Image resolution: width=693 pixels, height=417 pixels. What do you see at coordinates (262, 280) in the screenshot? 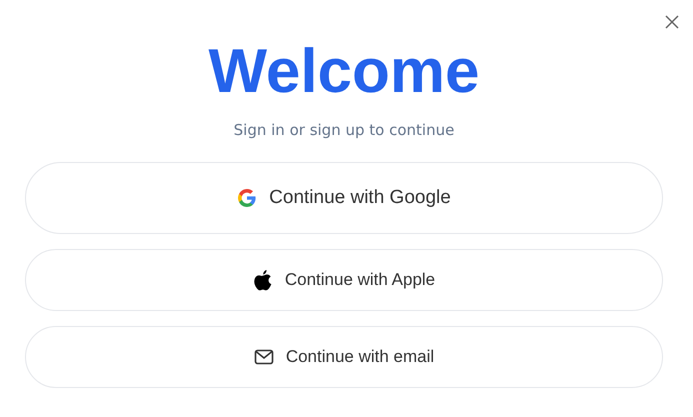
I see `apple-icon` at bounding box center [262, 280].